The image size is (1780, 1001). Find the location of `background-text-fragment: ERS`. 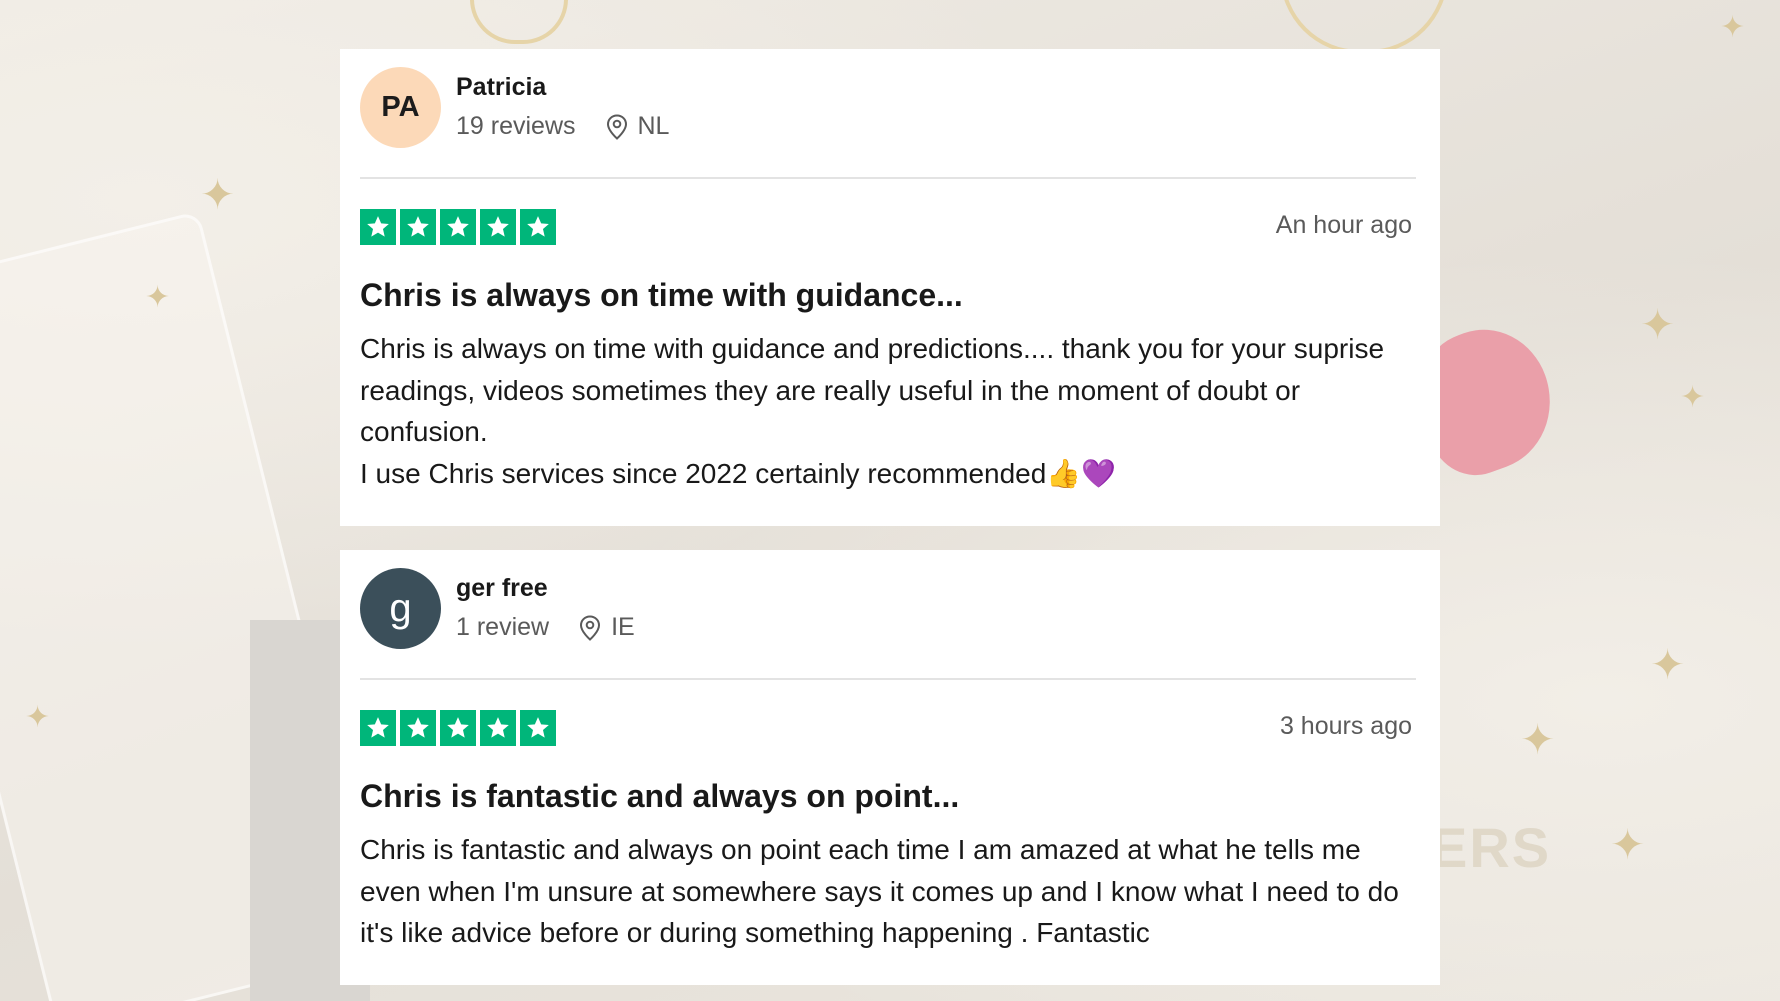

background-text-fragment: ERS is located at coordinates (1491, 847).